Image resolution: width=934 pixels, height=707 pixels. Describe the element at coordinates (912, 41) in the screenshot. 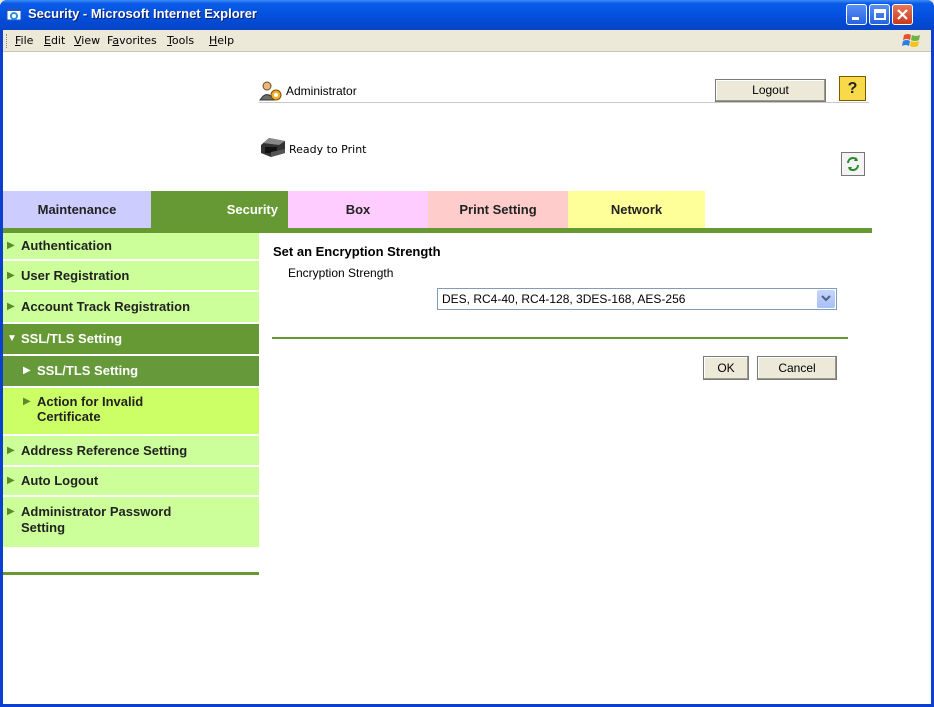

I see `windows-logo-icon` at that location.